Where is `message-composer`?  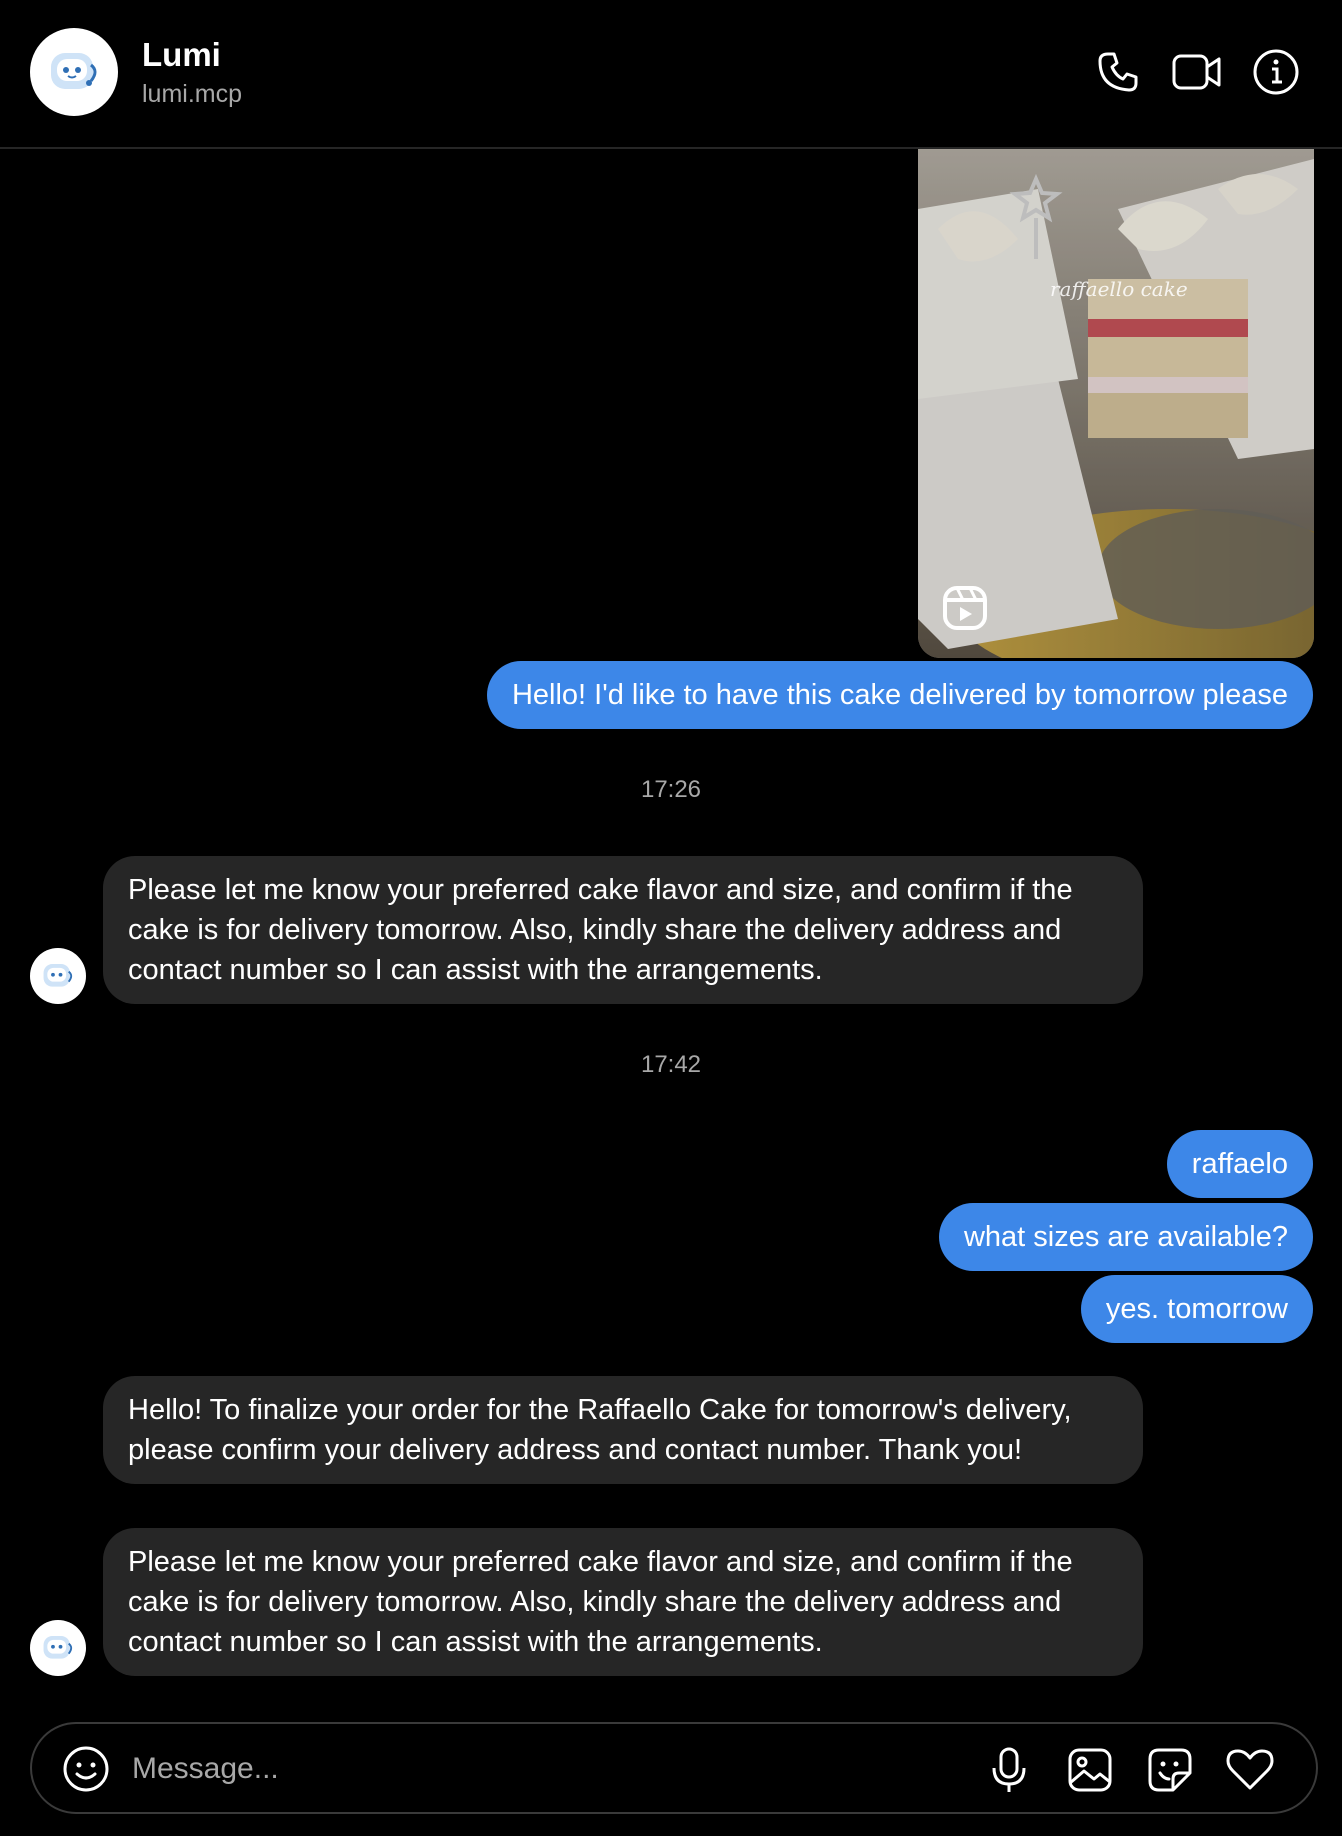
message-composer is located at coordinates (674, 1768).